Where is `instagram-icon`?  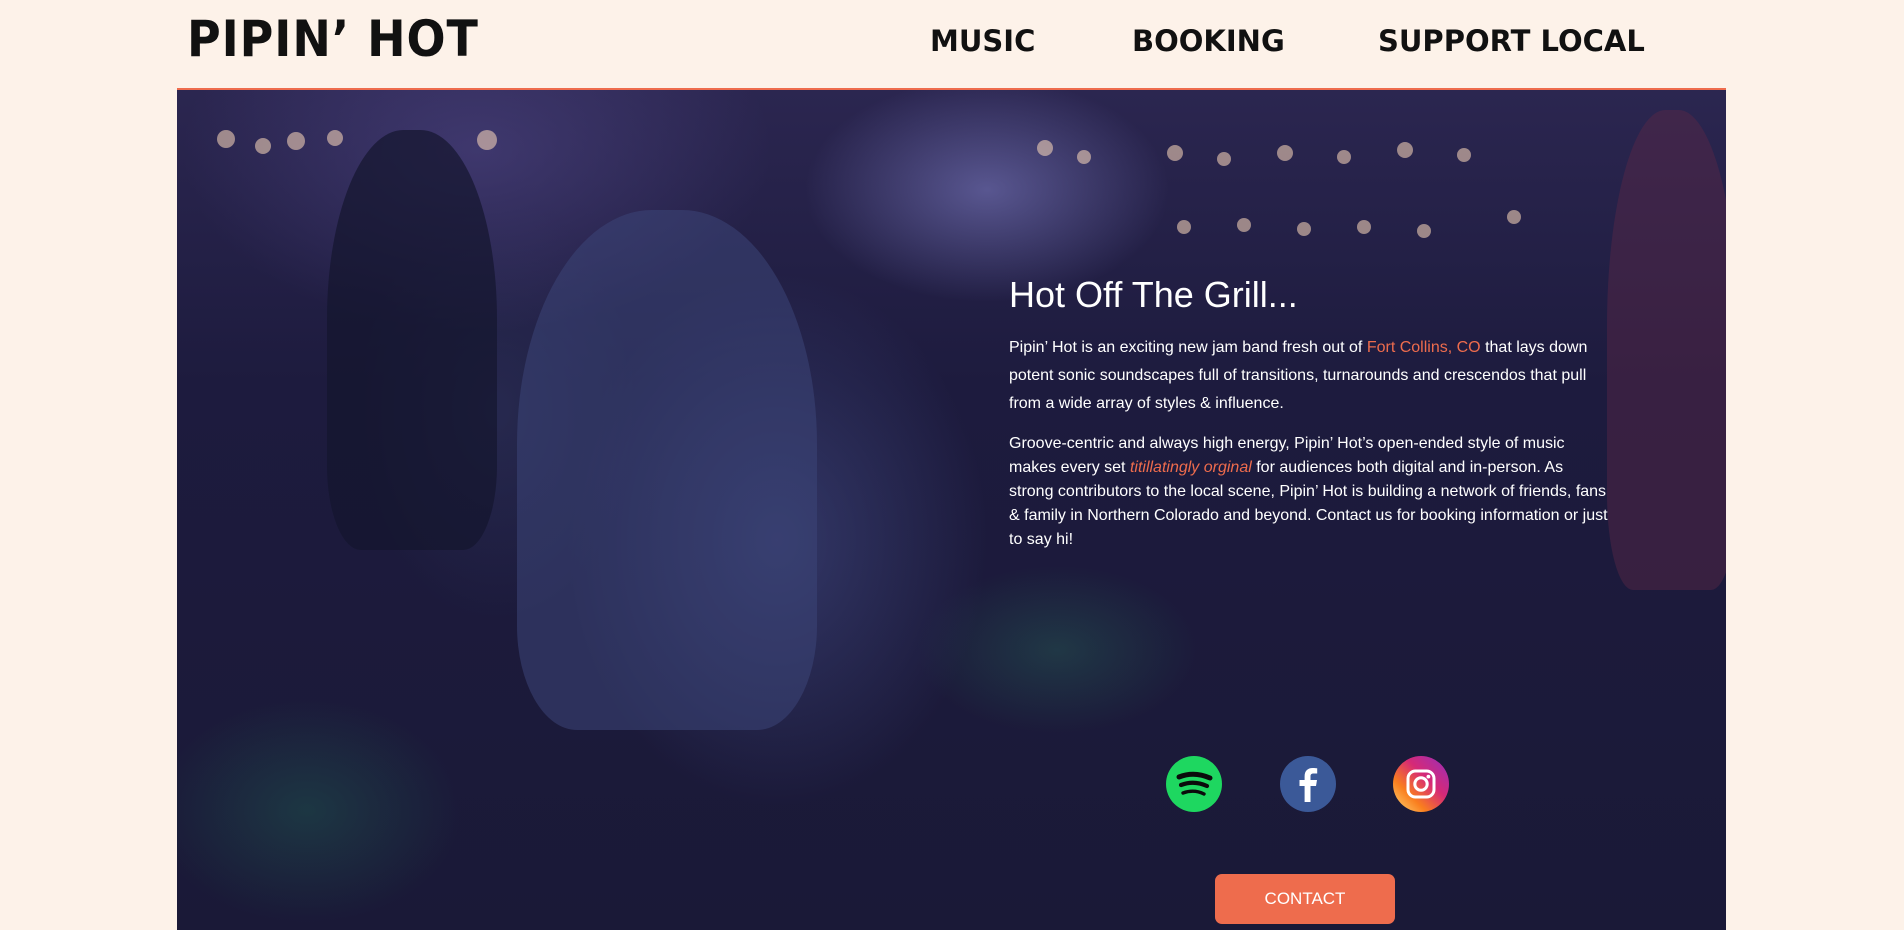 instagram-icon is located at coordinates (1421, 784).